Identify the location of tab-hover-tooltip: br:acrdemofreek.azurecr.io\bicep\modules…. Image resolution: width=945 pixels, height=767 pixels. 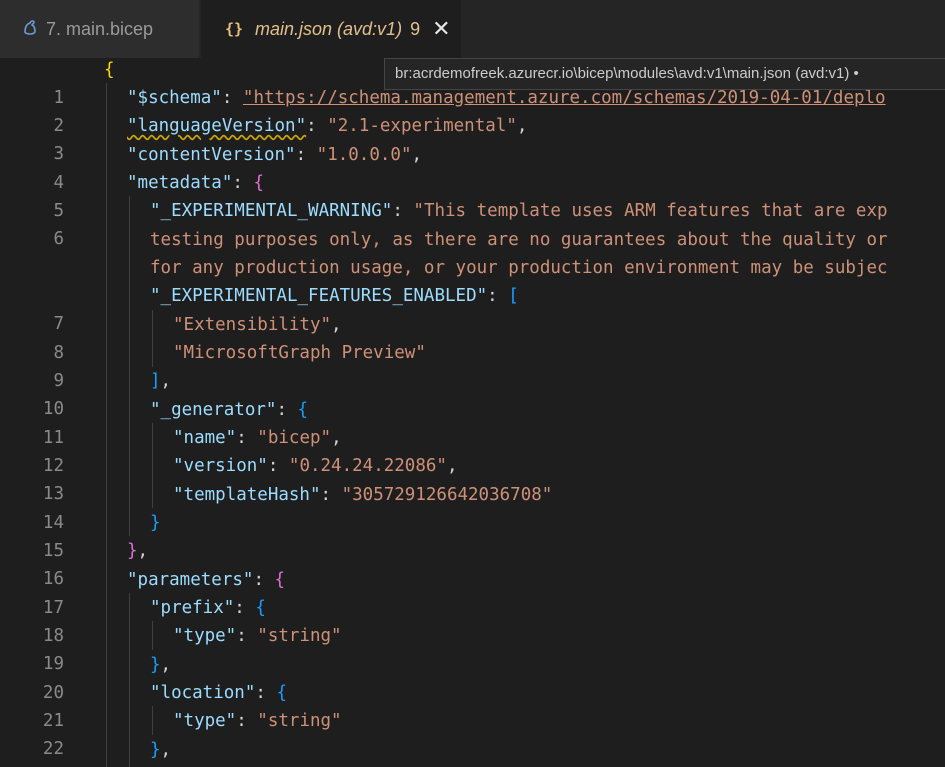
(664, 74).